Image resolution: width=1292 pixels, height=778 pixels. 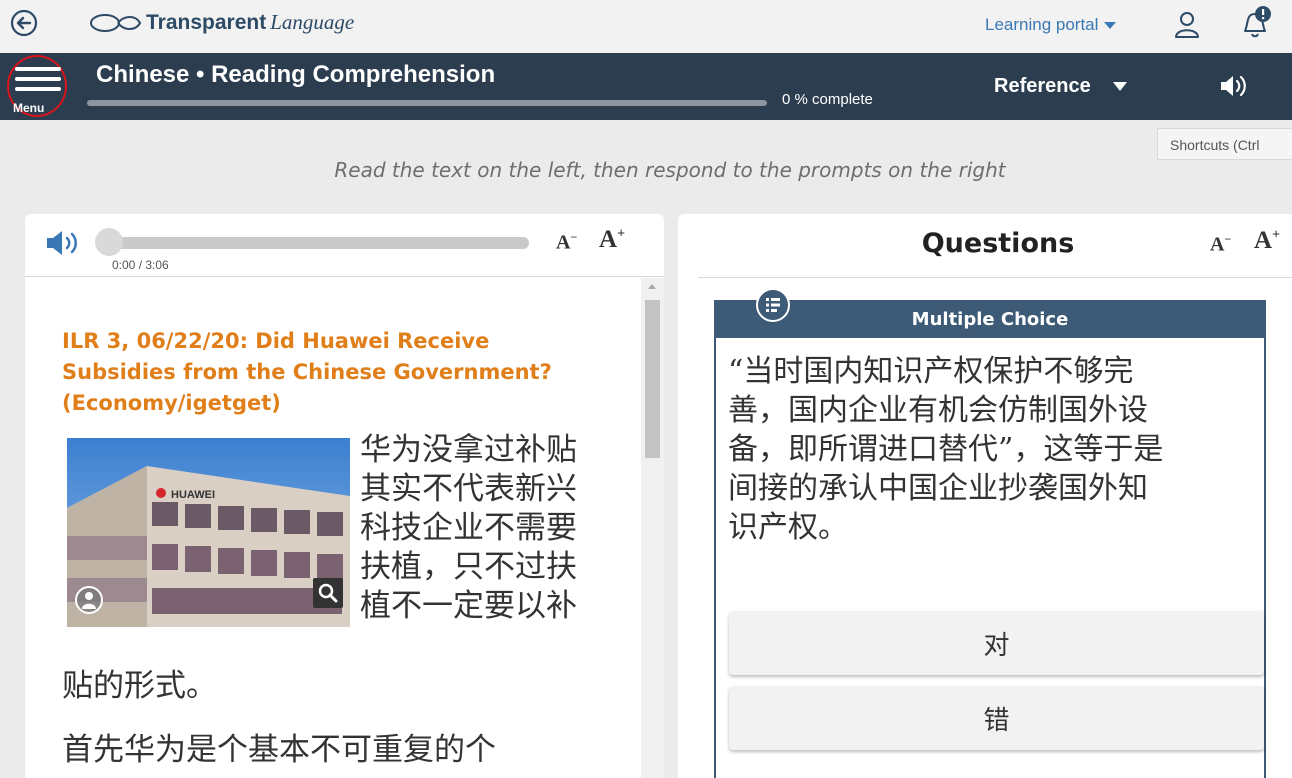 I want to click on article-text-line: 华为没拿过补贴, so click(x=468, y=450).